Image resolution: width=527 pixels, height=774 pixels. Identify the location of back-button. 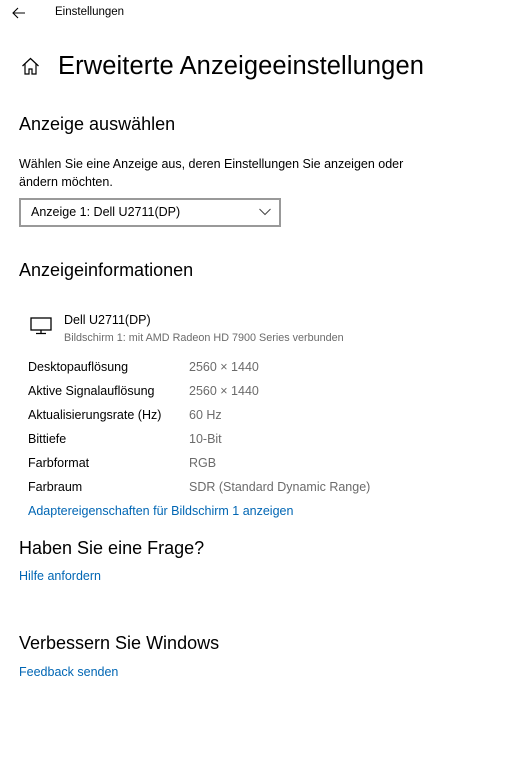
(19, 13).